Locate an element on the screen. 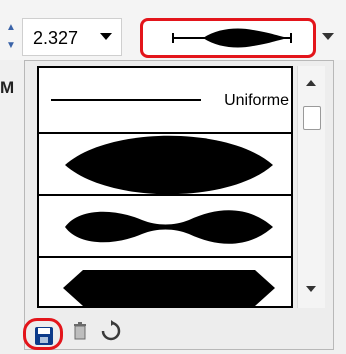  left-panel-label: M is located at coordinates (7, 87).